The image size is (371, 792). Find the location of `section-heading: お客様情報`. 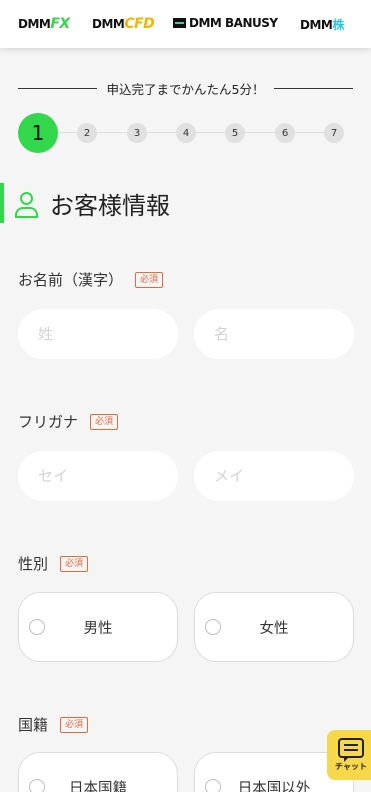

section-heading: お客様情報 is located at coordinates (92, 203).